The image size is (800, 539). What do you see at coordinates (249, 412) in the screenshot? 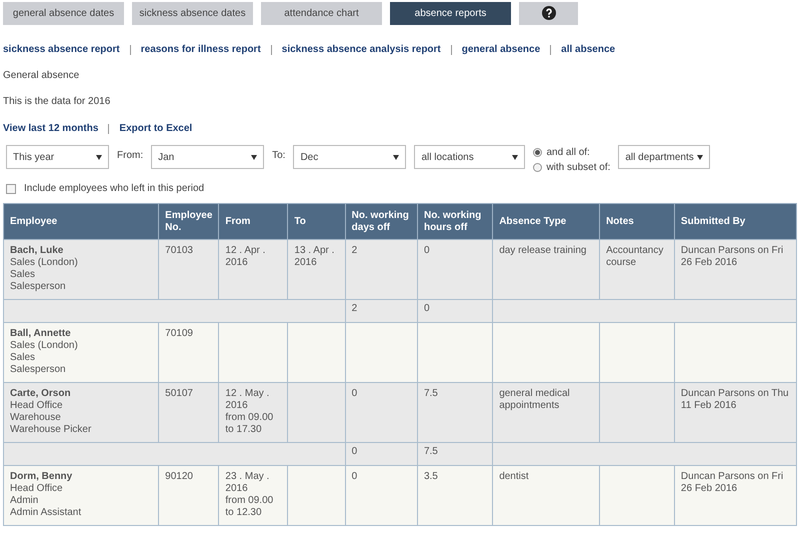
I see `cell-text: 12 . May . 2016 from 09.00 to 17.30` at bounding box center [249, 412].